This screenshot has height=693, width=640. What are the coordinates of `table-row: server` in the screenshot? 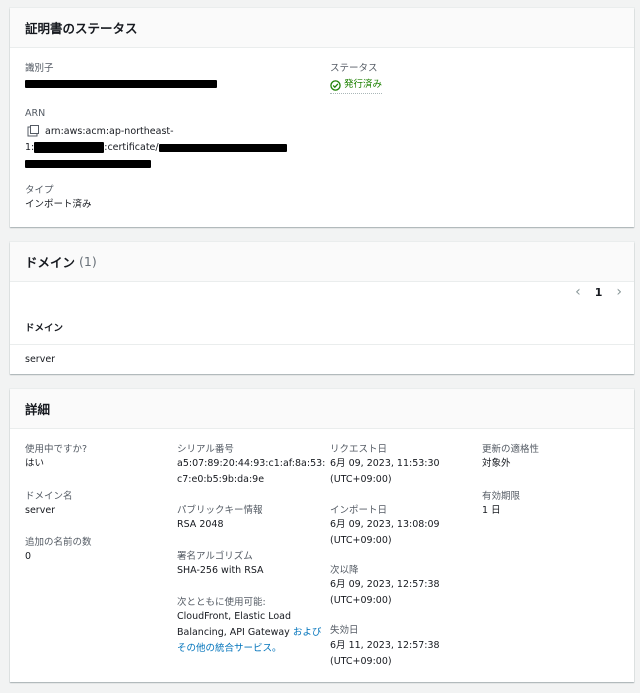 It's located at (40, 359).